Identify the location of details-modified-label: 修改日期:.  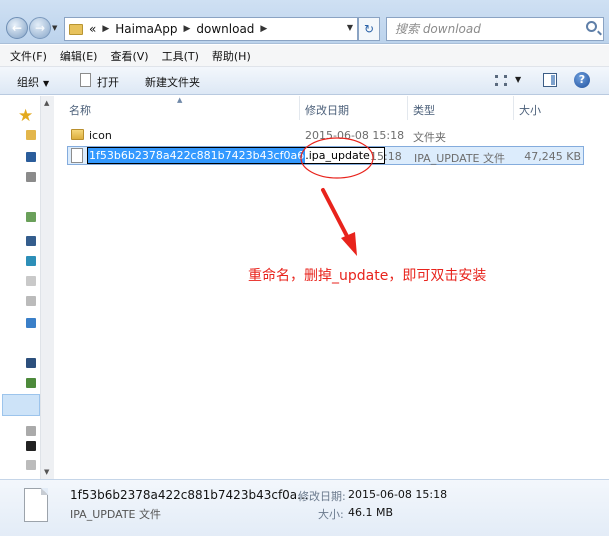
(322, 496).